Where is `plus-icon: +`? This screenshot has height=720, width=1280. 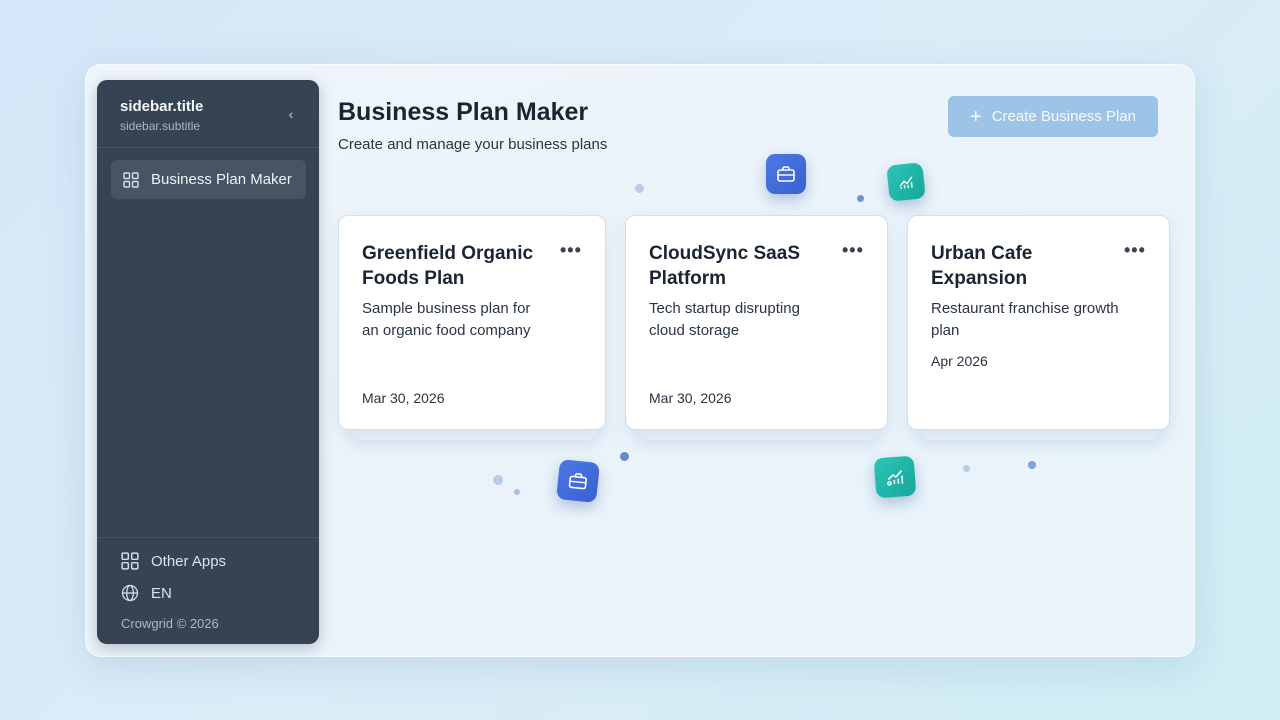
plus-icon: + is located at coordinates (976, 116).